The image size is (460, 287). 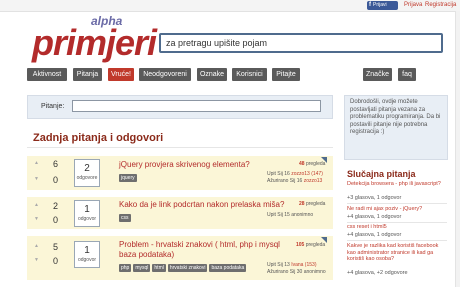 What do you see at coordinates (413, 5) in the screenshot?
I see `login-link: Prijava` at bounding box center [413, 5].